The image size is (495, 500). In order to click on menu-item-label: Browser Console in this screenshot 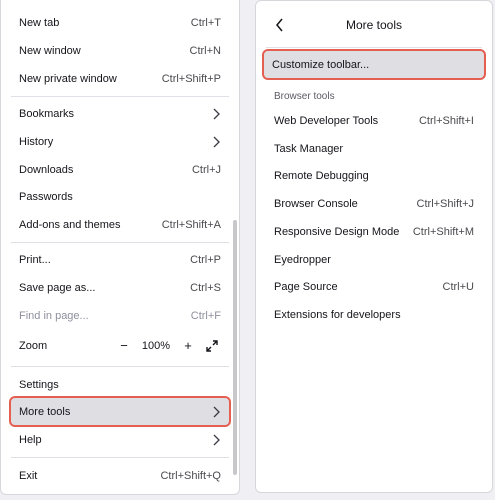, I will do `click(316, 203)`.